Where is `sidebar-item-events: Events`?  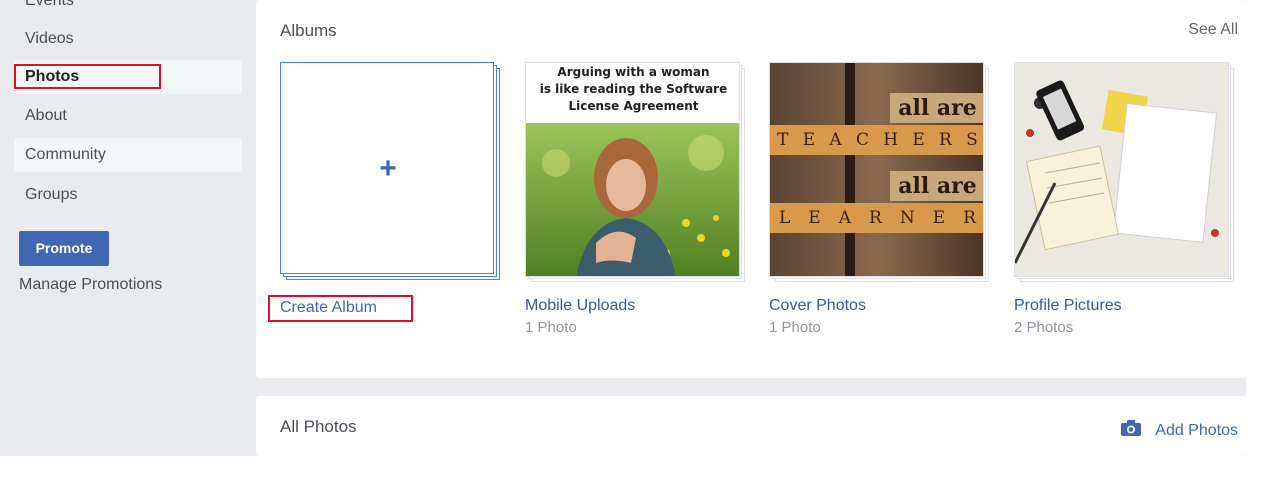 sidebar-item-events: Events is located at coordinates (128, 9).